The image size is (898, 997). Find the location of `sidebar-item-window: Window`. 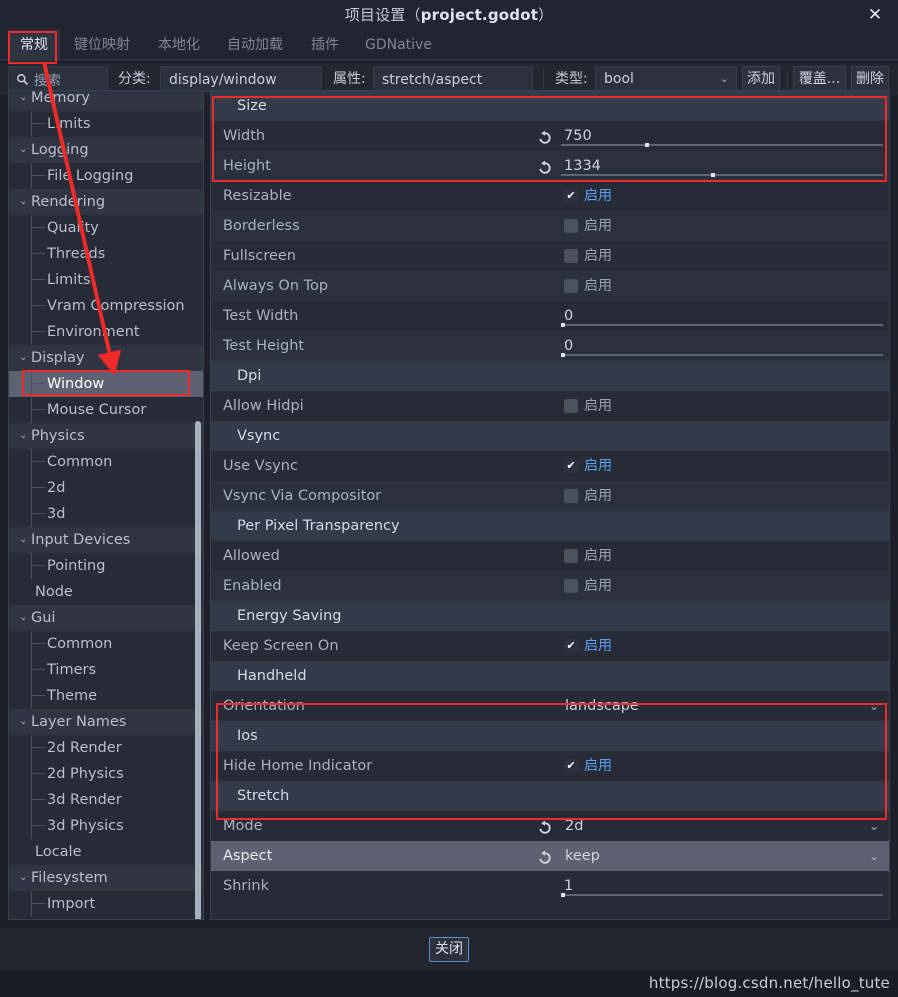

sidebar-item-window: Window is located at coordinates (106, 384).